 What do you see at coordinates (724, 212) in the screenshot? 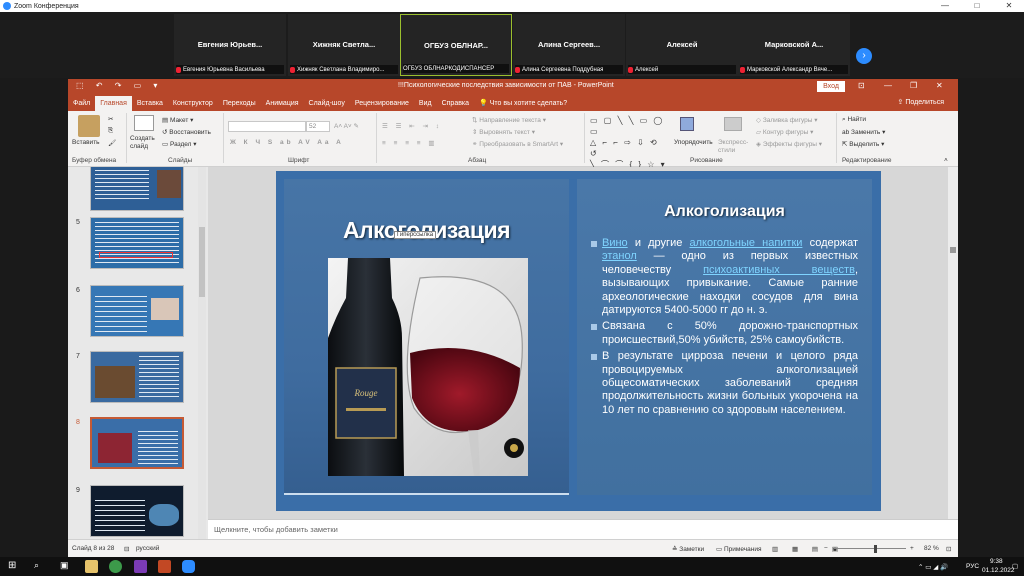
I see `slide-title-right: Алкоголизация` at bounding box center [724, 212].